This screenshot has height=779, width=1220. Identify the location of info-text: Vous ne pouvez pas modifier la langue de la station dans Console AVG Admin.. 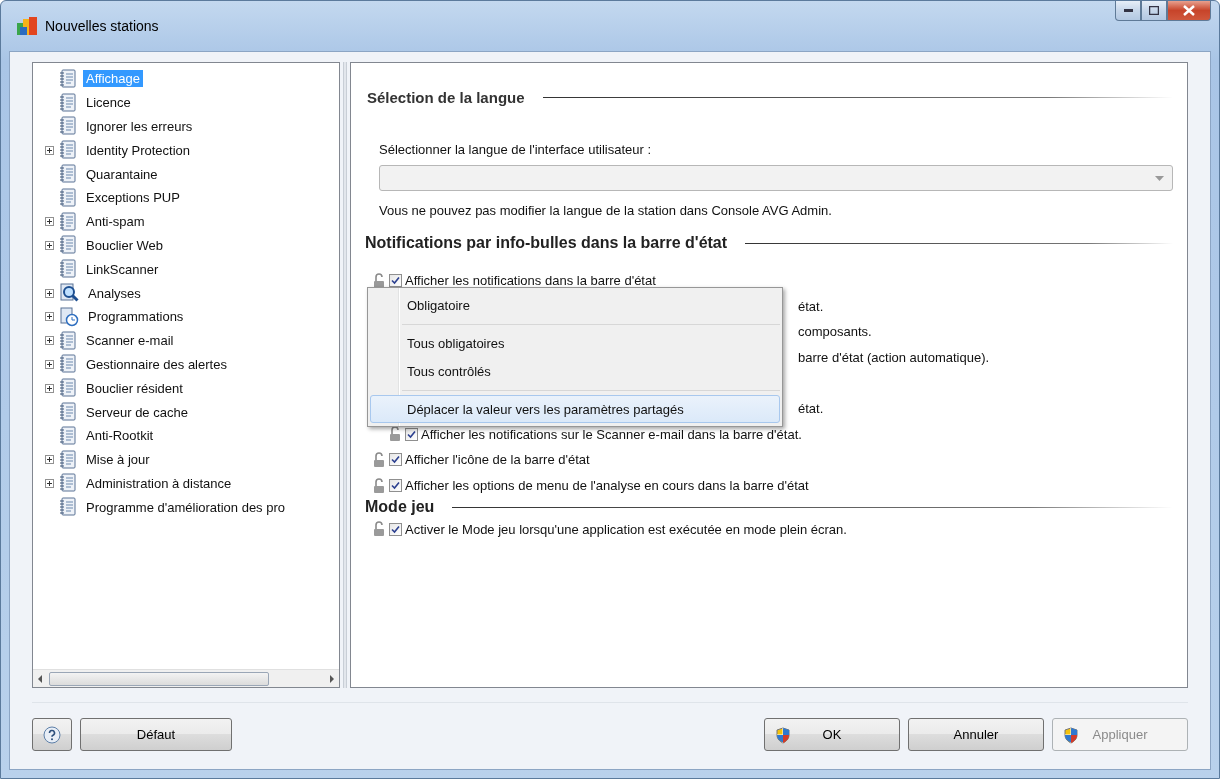
(606, 210).